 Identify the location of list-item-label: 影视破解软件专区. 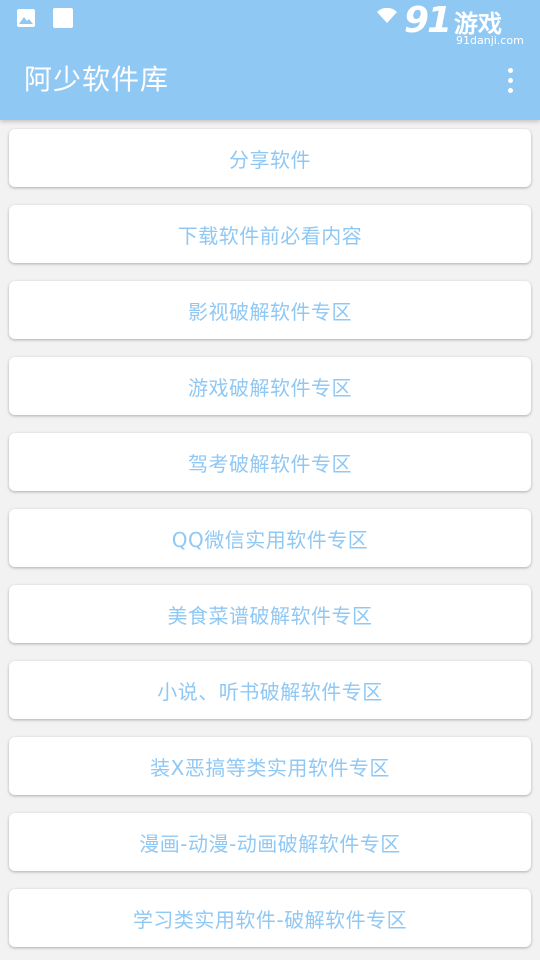
(270, 311).